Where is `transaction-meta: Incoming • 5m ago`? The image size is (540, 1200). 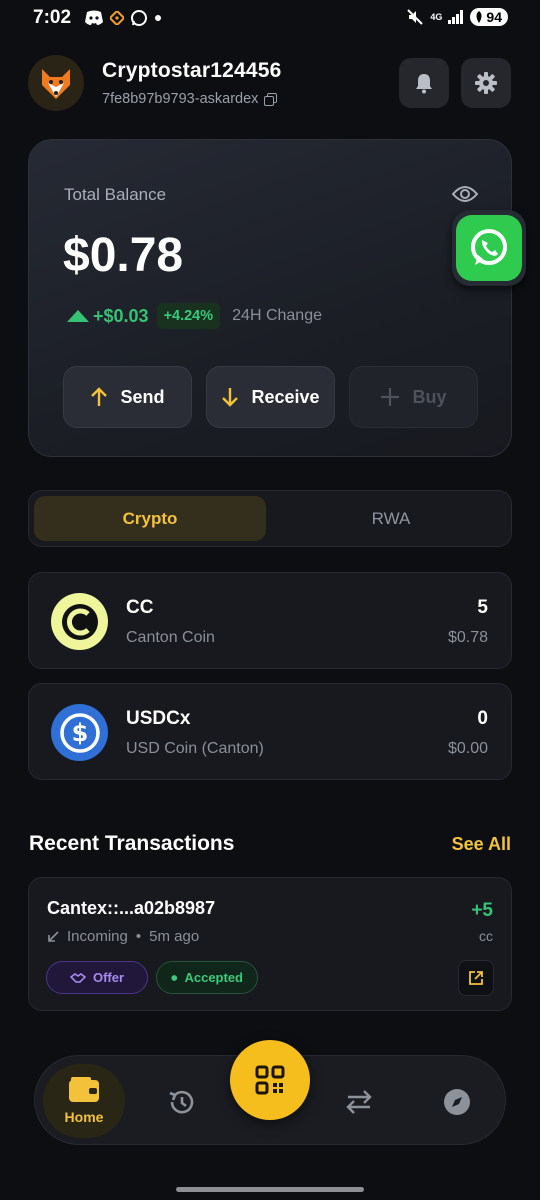
transaction-meta: Incoming • 5m ago is located at coordinates (123, 936).